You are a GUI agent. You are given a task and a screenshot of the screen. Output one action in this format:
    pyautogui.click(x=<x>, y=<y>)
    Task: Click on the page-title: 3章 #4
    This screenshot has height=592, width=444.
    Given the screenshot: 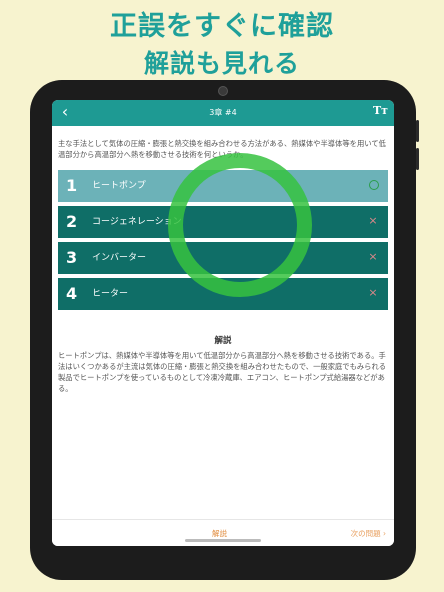 What is the action you would take?
    pyautogui.click(x=223, y=112)
    